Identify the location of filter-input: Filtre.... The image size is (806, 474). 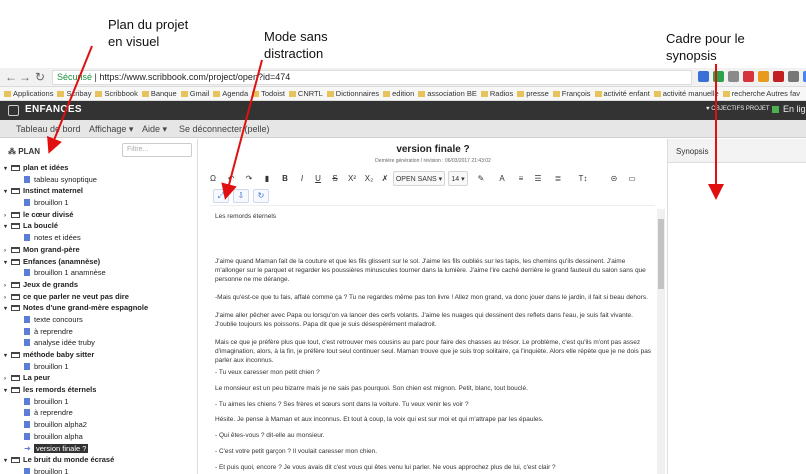
(157, 150).